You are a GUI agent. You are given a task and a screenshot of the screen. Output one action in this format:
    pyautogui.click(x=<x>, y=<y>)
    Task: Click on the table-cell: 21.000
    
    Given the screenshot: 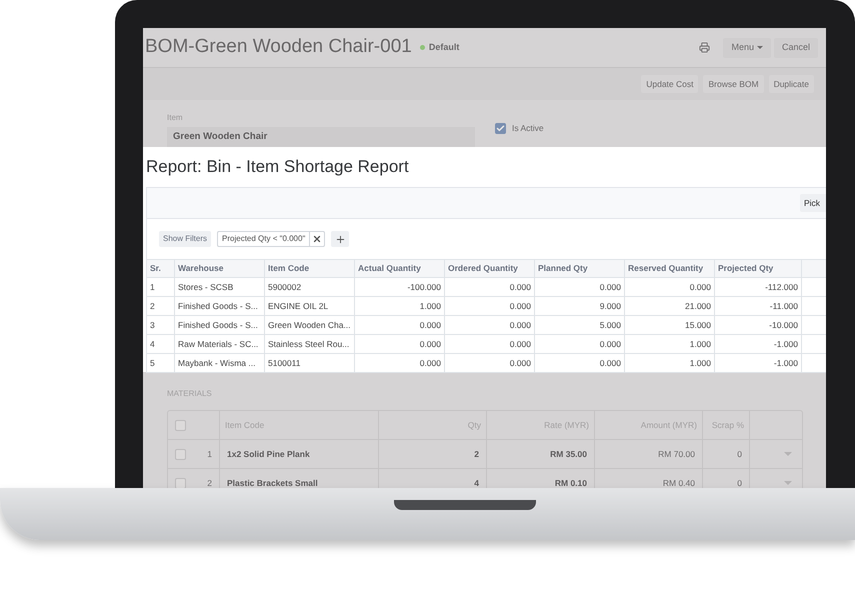 What is the action you would take?
    pyautogui.click(x=670, y=306)
    